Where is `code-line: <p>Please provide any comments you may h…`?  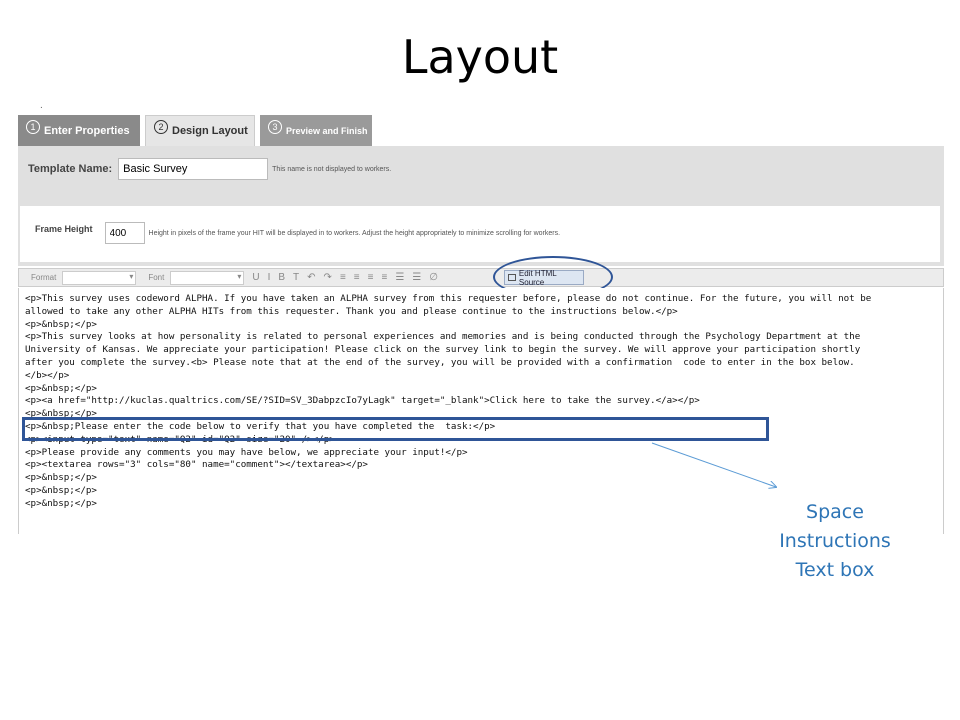 code-line: <p>Please provide any comments you may h… is located at coordinates (246, 452).